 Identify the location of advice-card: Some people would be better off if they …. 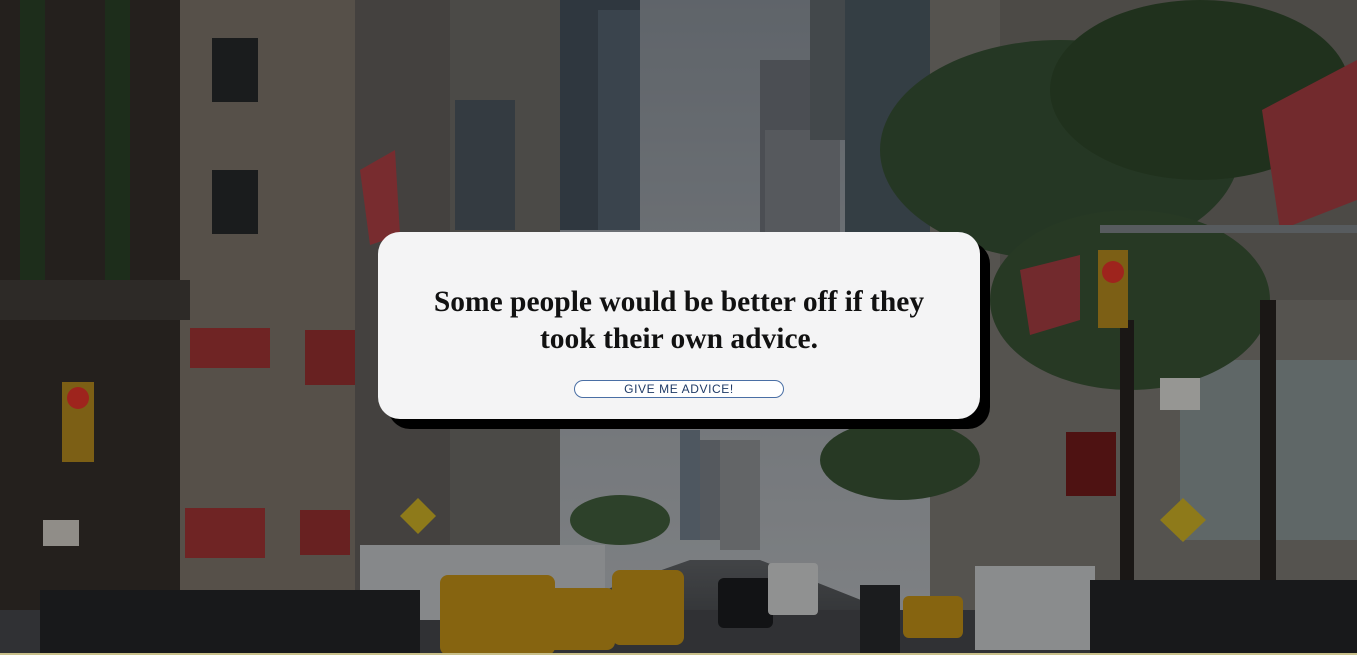
(679, 325).